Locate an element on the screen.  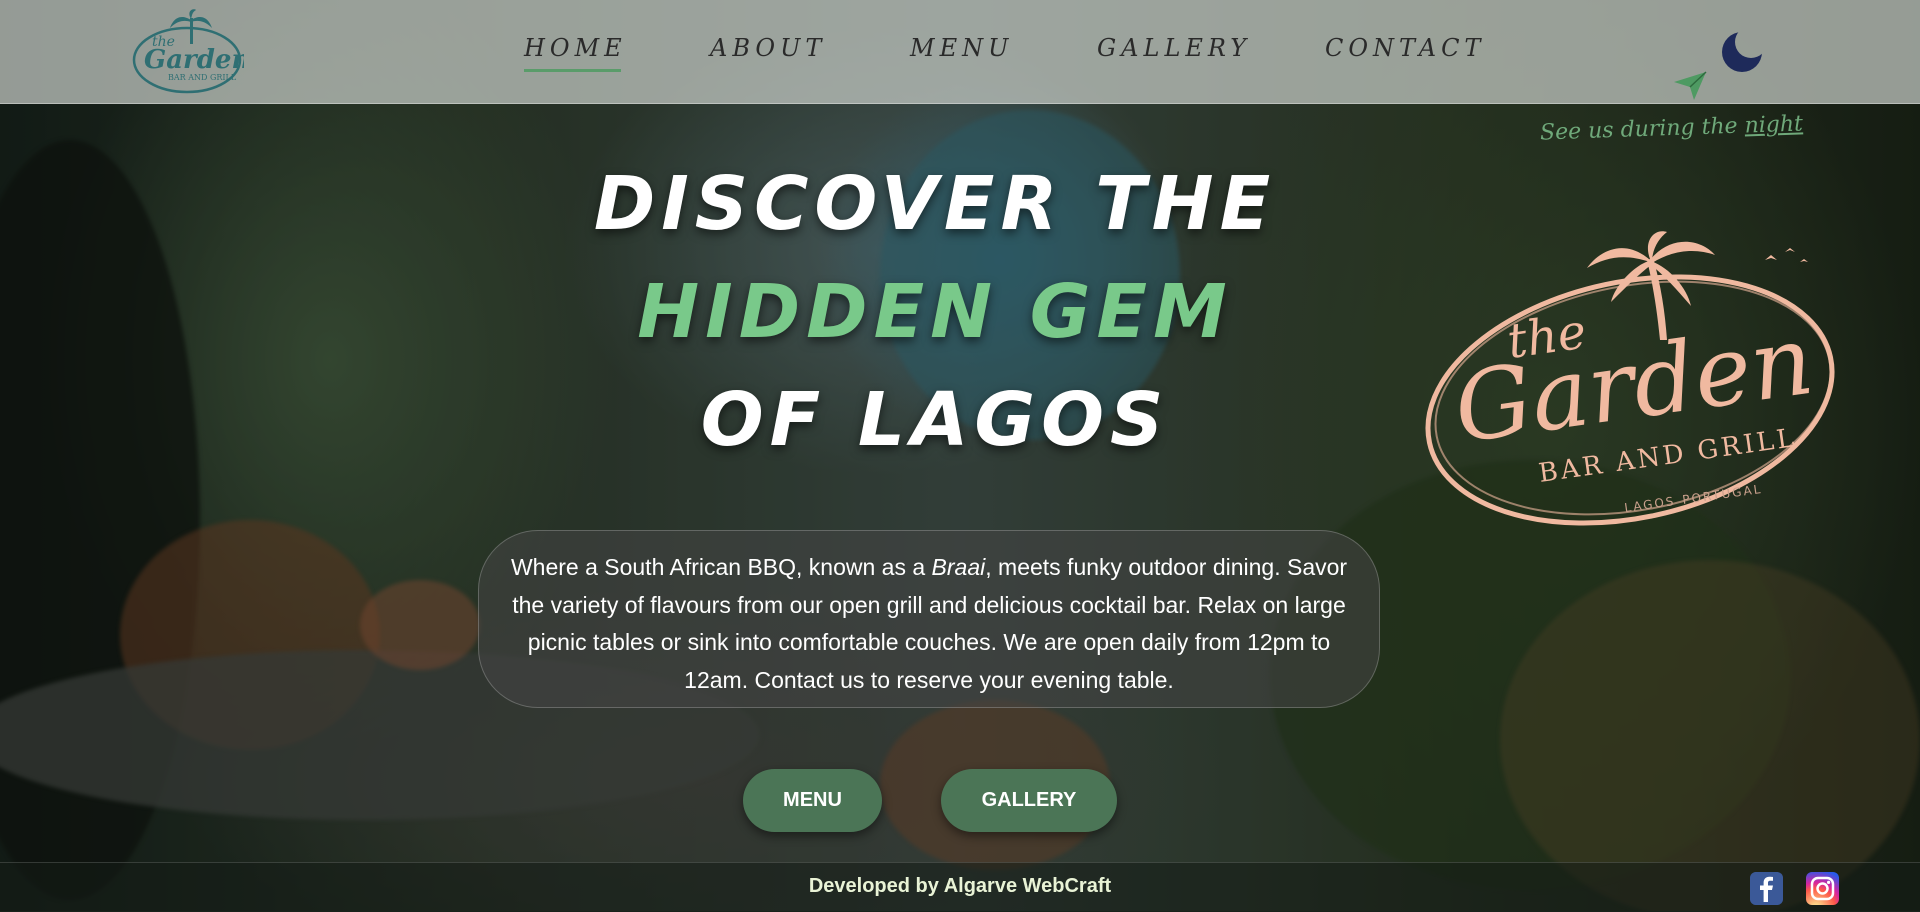
nav-gallery: GALLERY is located at coordinates (1174, 51).